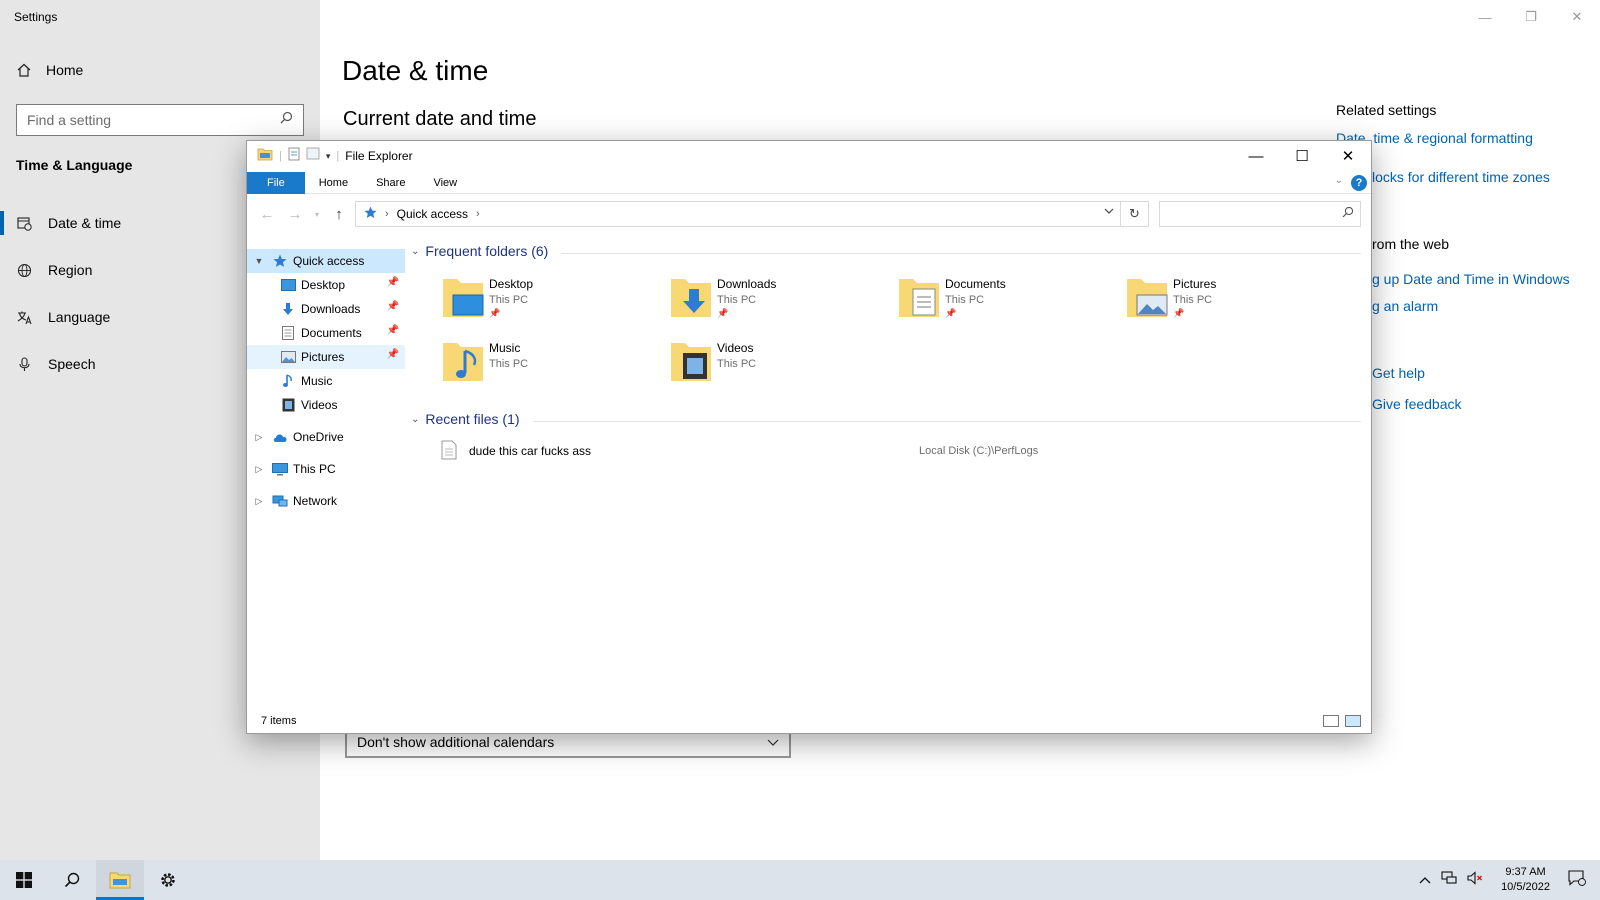 The height and width of the screenshot is (900, 1600). Describe the element at coordinates (1359, 183) in the screenshot. I see `help-icon: ?` at that location.